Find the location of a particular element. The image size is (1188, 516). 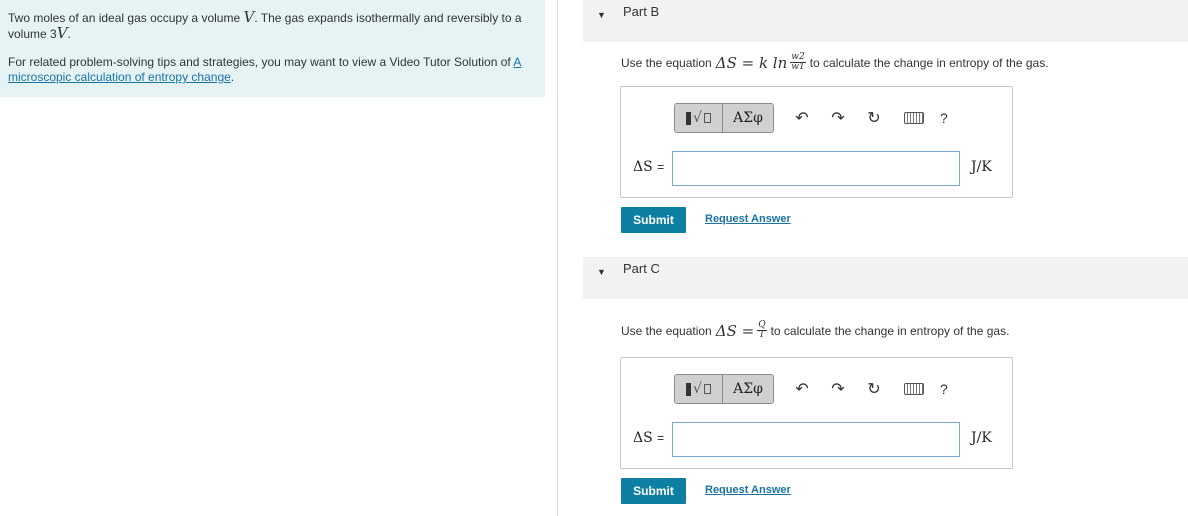

var-v: V is located at coordinates (249, 17).